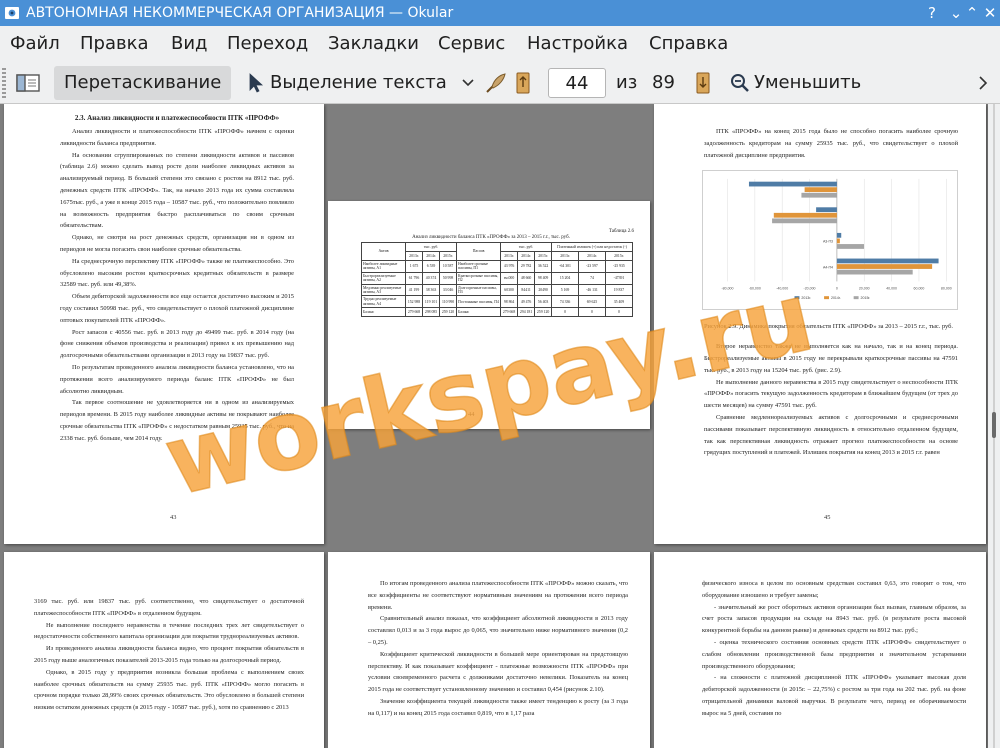 The width and height of the screenshot is (1000, 748). Describe the element at coordinates (972, 13) in the screenshot. I see `maximize-icon: ⌃` at that location.